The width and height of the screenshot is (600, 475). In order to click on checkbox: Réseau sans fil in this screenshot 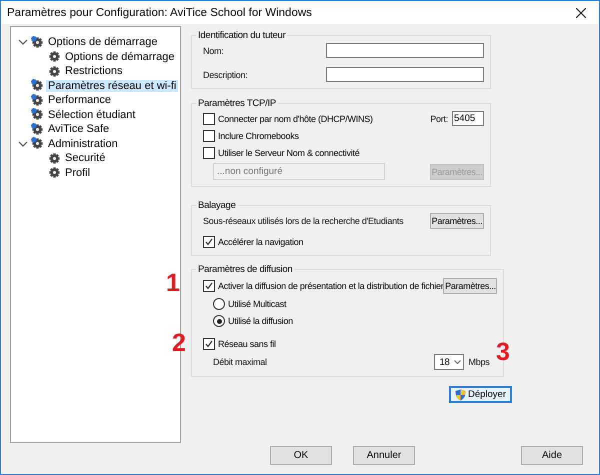, I will do `click(239, 344)`.